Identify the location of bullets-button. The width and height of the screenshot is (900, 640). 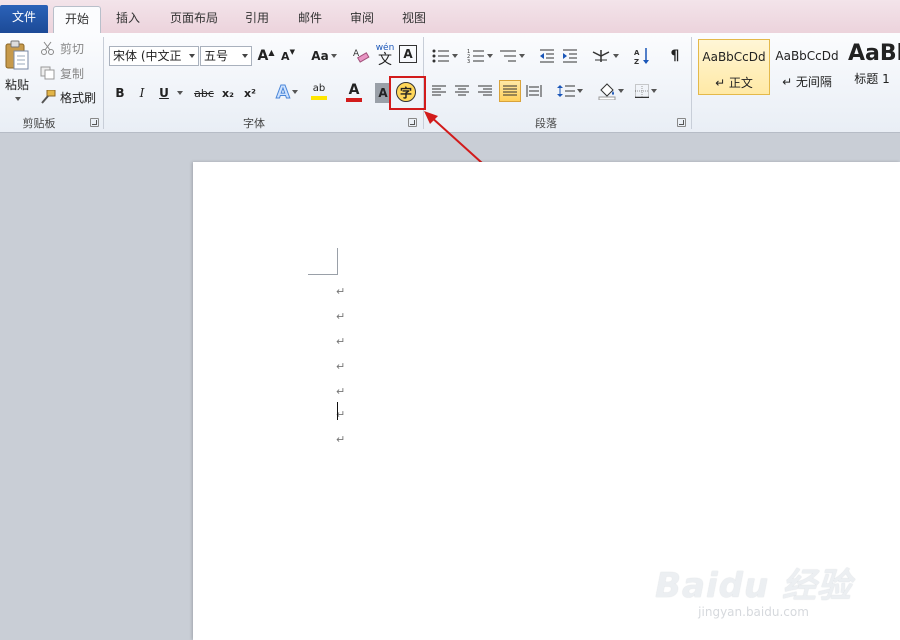
(445, 56).